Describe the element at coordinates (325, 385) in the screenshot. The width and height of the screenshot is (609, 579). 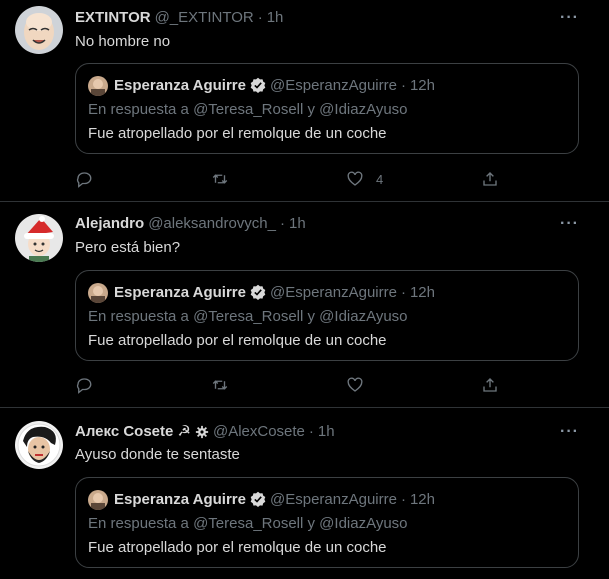
I see `action-bar` at that location.